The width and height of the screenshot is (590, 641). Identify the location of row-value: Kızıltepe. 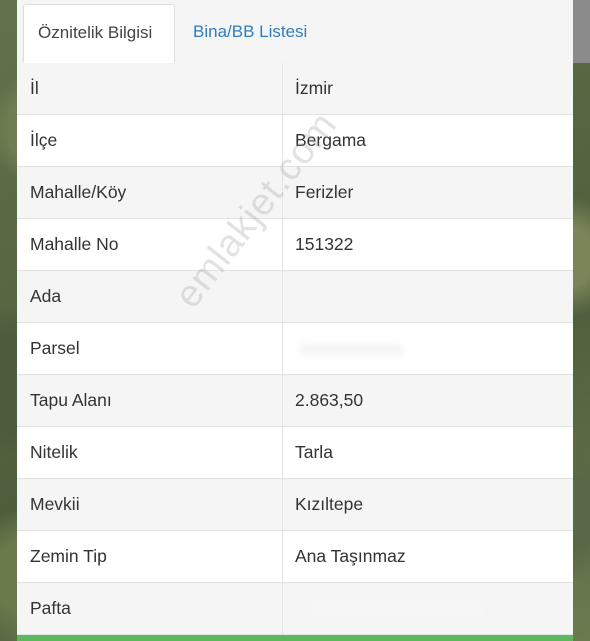
(329, 504).